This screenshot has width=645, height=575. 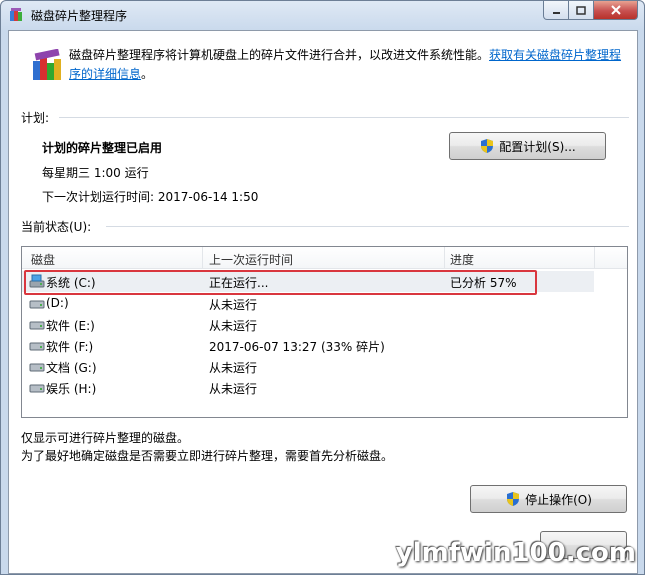 I want to click on disk-name: 娱乐 (H:), so click(x=71, y=389).